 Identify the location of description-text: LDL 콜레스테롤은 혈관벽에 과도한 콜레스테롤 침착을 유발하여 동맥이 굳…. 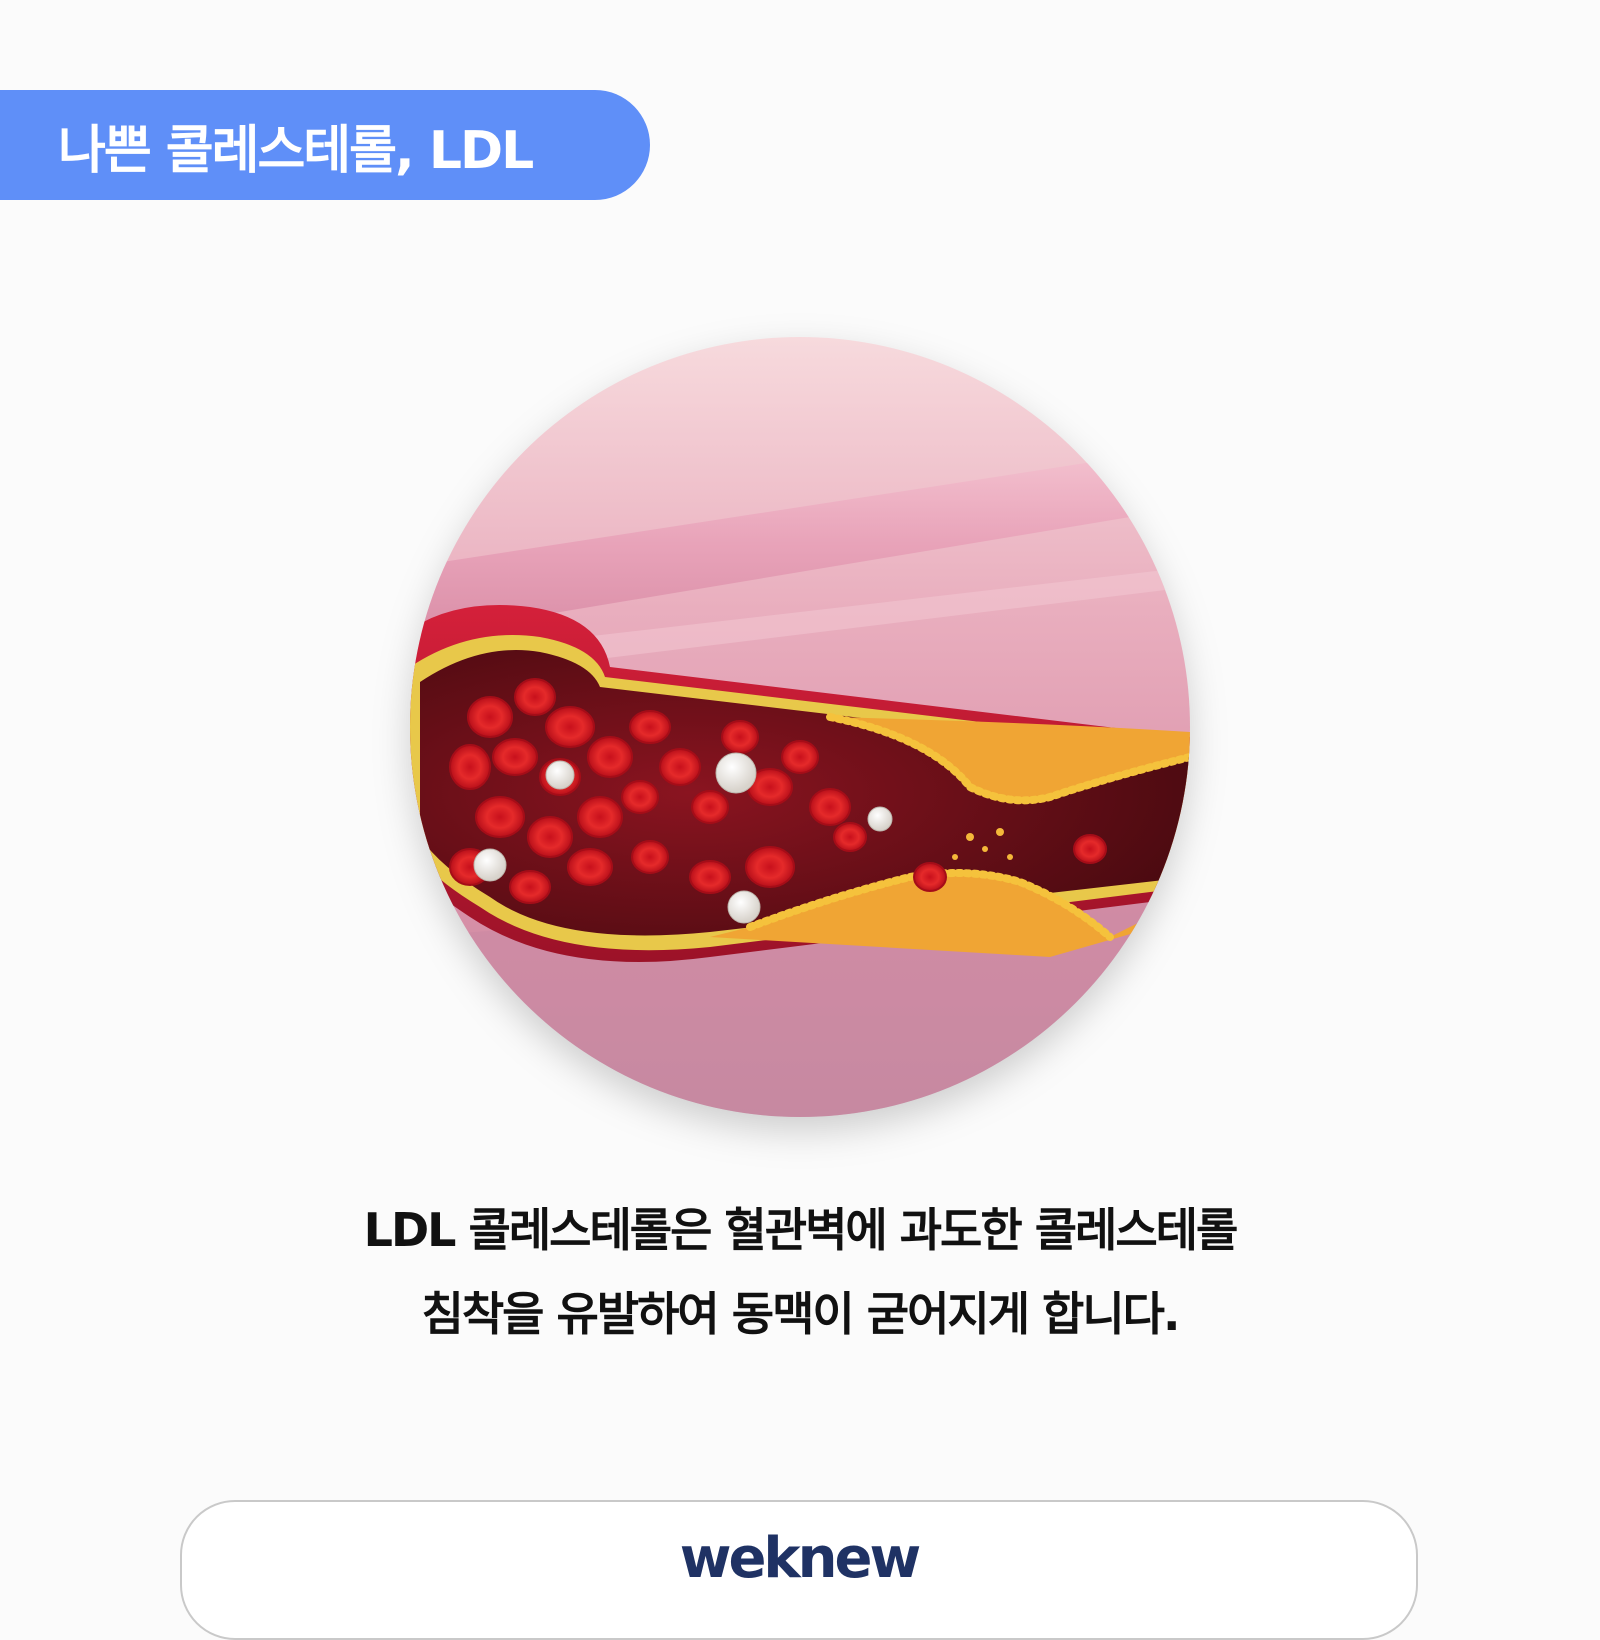
(800, 1272).